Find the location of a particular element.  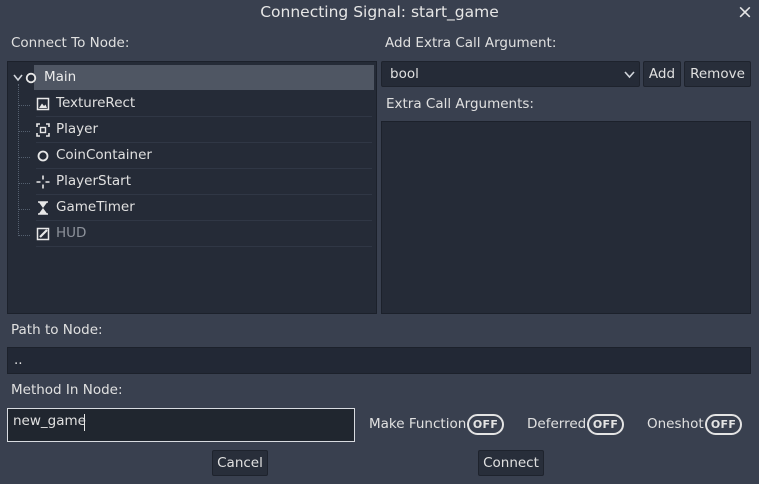

tree-item-label: Player is located at coordinates (77, 129).